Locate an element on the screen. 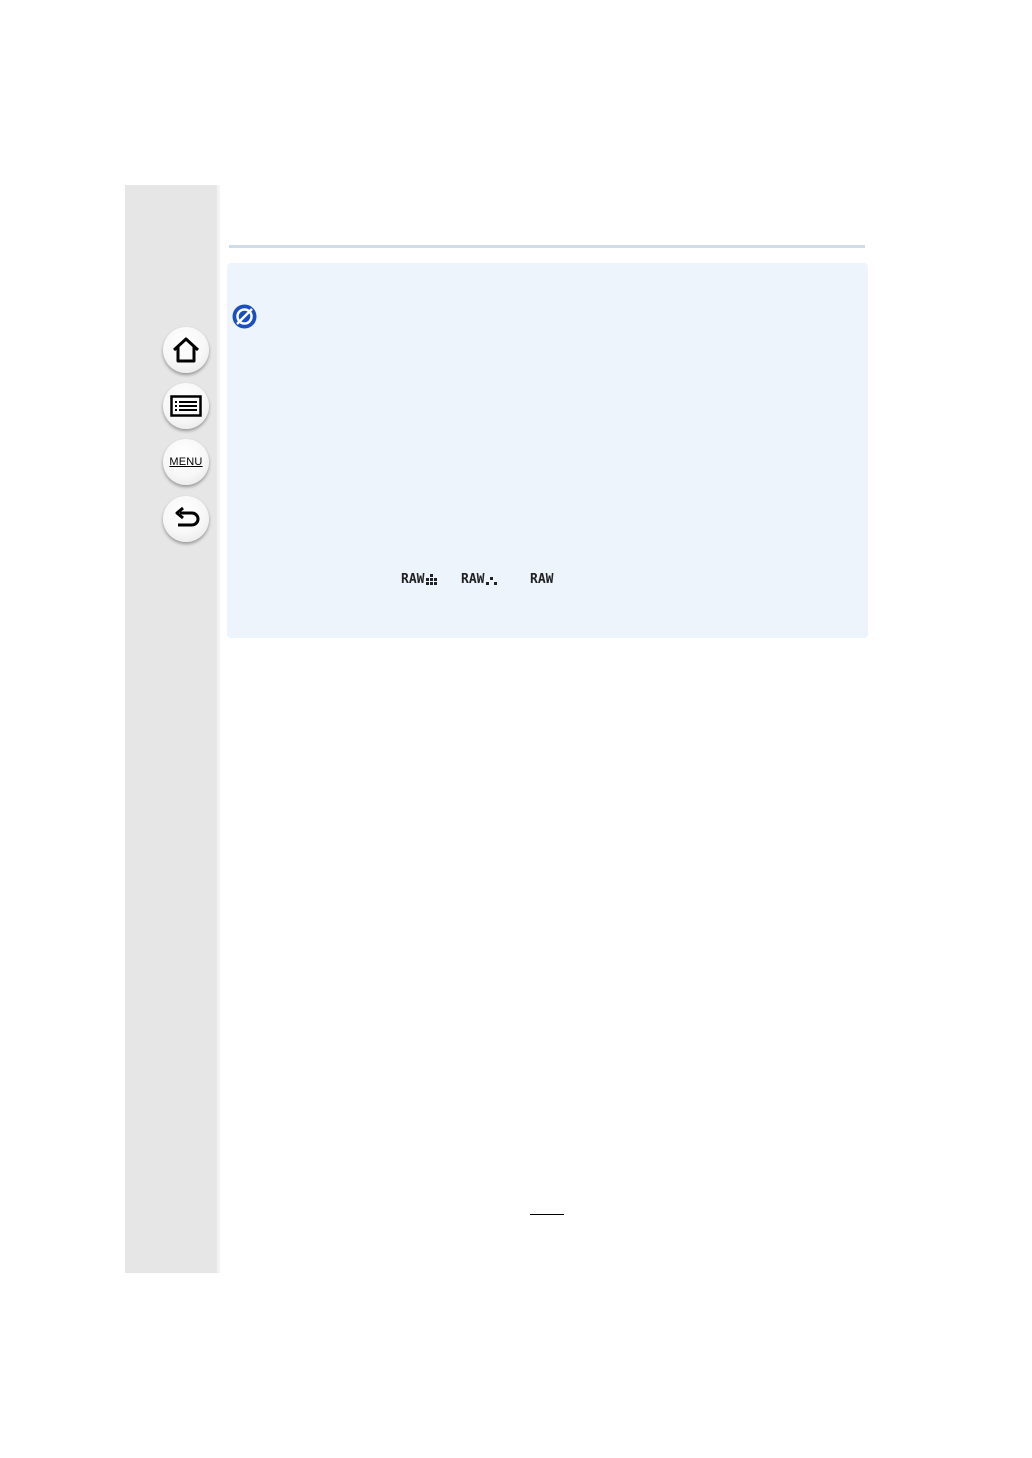 This screenshot has width=1032, height=1458. sidebar: MENU is located at coordinates (172, 729).